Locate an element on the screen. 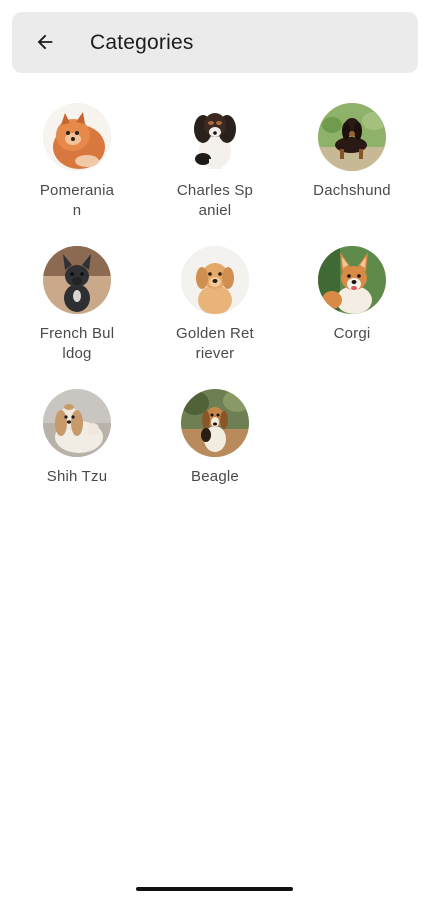 The height and width of the screenshot is (900, 429). category-label: Golden Retriever is located at coordinates (215, 343).